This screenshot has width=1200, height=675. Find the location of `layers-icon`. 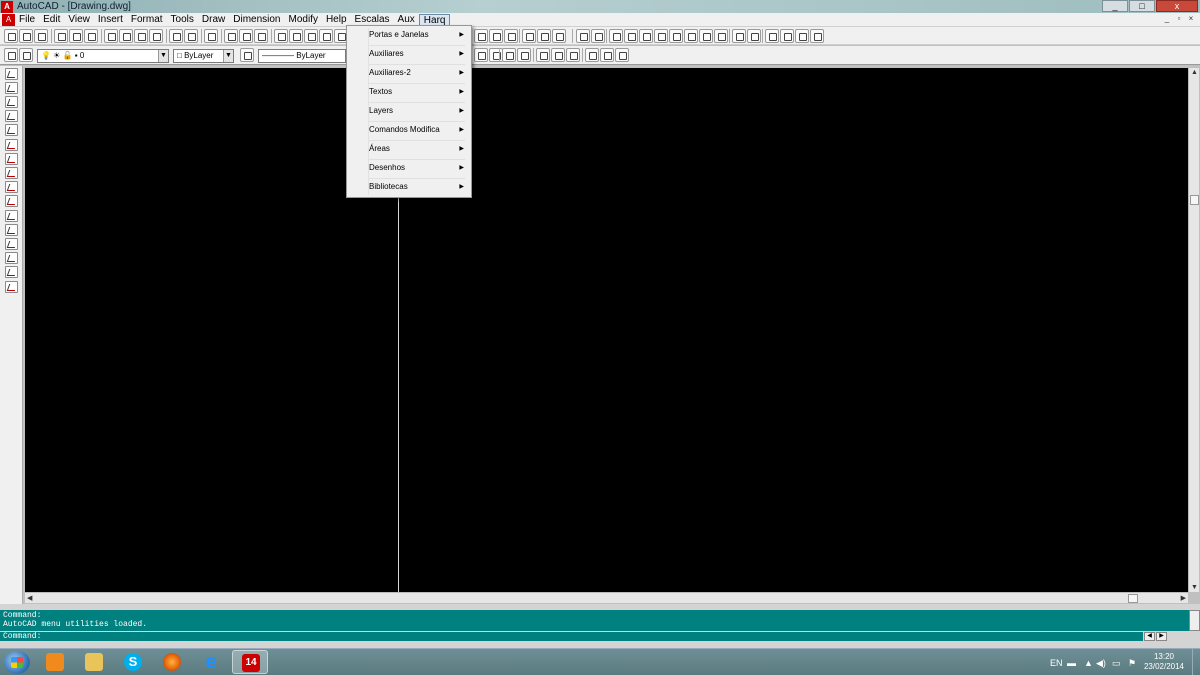

layers-icon is located at coordinates (11, 55).